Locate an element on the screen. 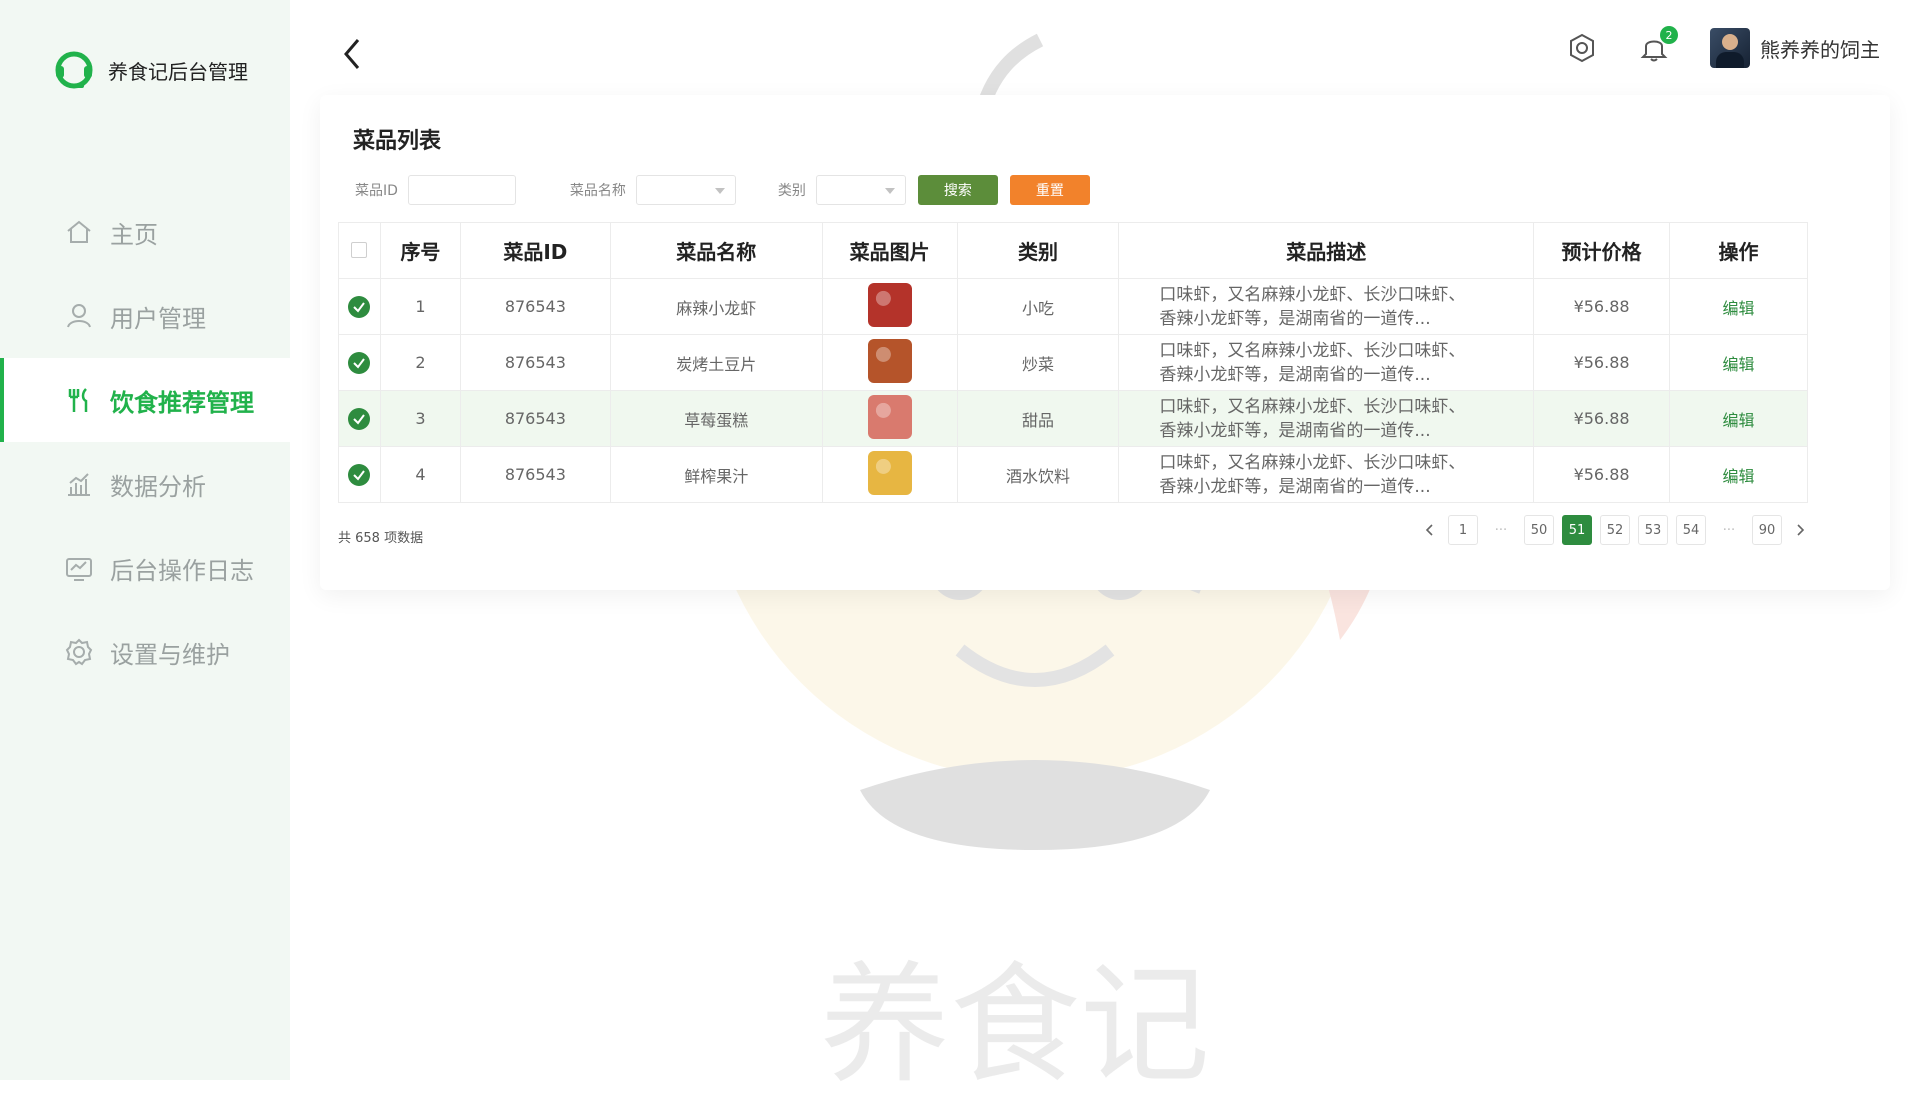 Image resolution: width=1920 pixels, height=1108 pixels. row-dish-name: 麻辣小龙虾 is located at coordinates (716, 306).